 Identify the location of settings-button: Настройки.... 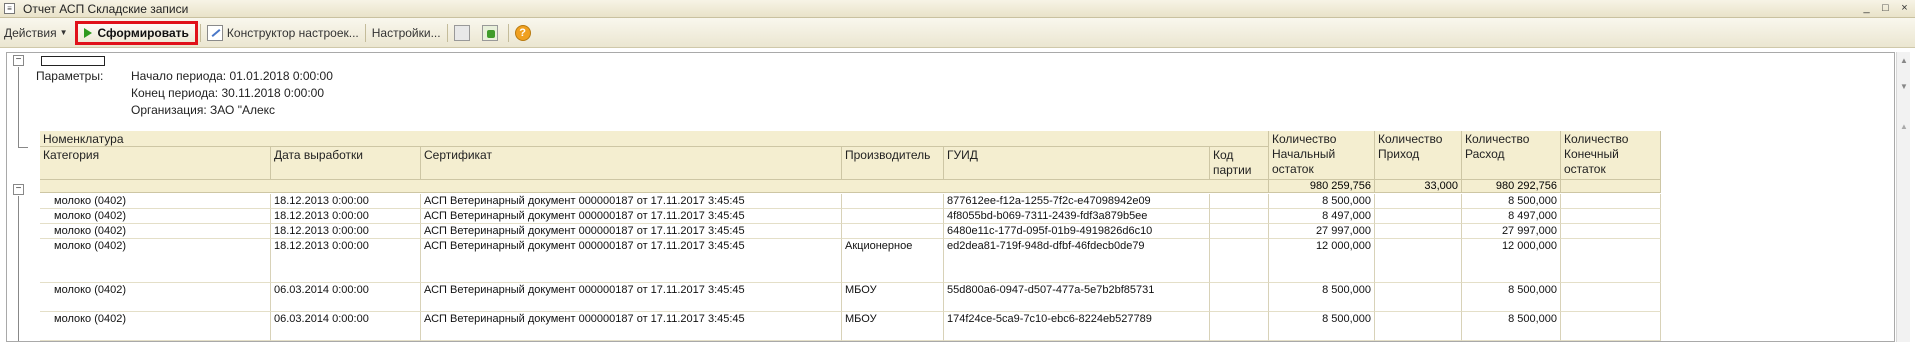
(406, 33).